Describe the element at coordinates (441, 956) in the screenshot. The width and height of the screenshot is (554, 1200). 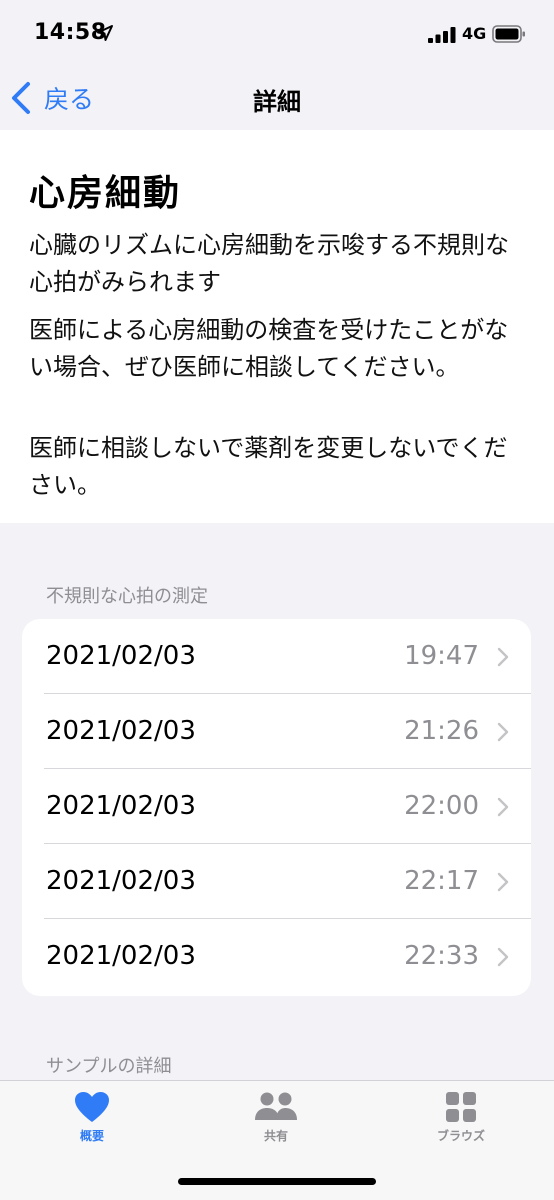
I see `measurement-time: 22:33` at that location.